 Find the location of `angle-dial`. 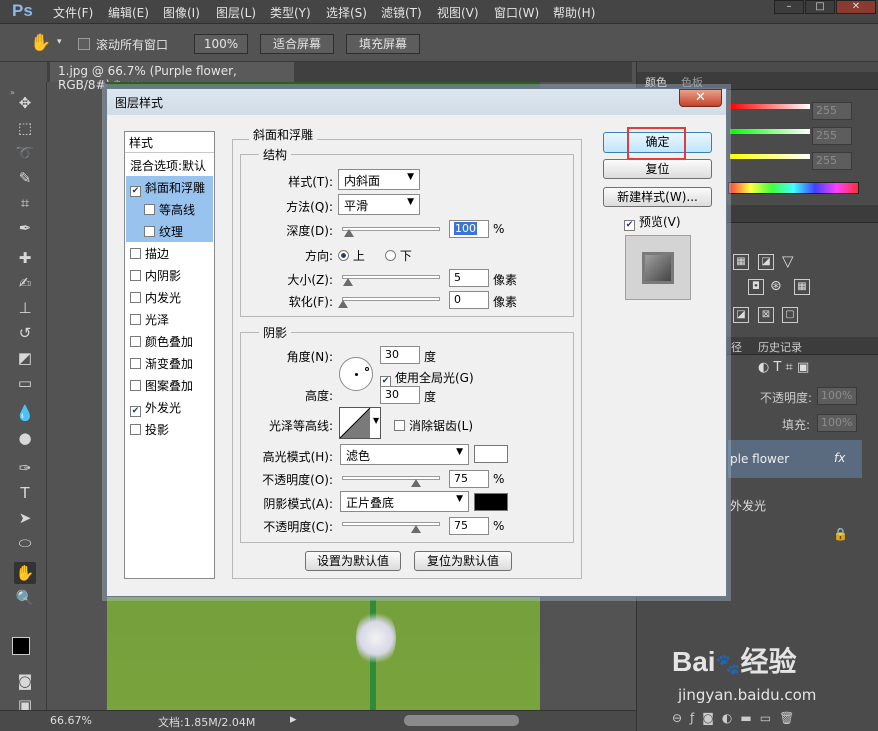

angle-dial is located at coordinates (356, 374).